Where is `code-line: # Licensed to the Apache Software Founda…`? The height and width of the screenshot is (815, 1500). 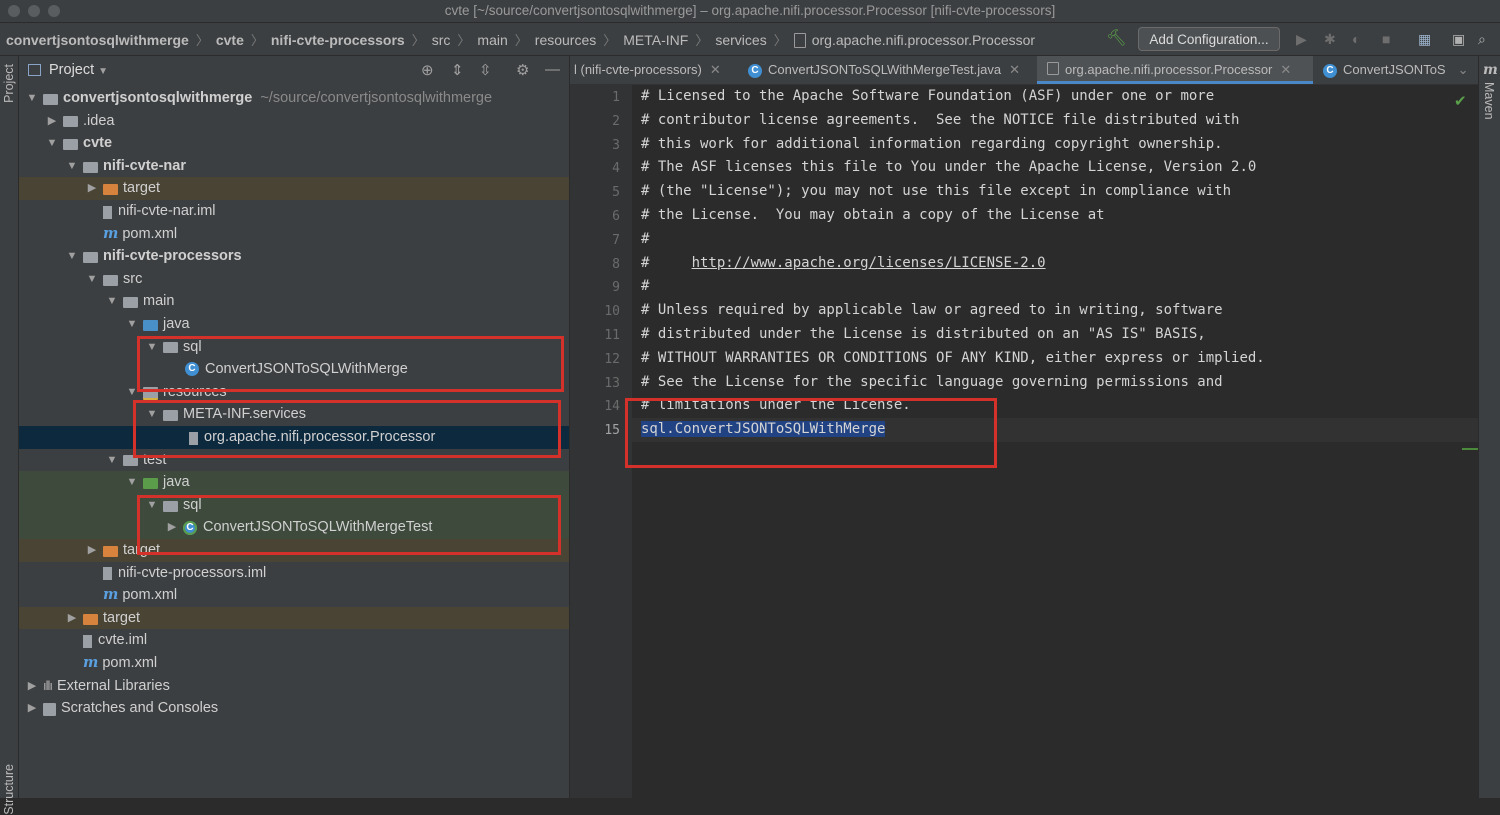 code-line: # Licensed to the Apache Software Founda… is located at coordinates (927, 96).